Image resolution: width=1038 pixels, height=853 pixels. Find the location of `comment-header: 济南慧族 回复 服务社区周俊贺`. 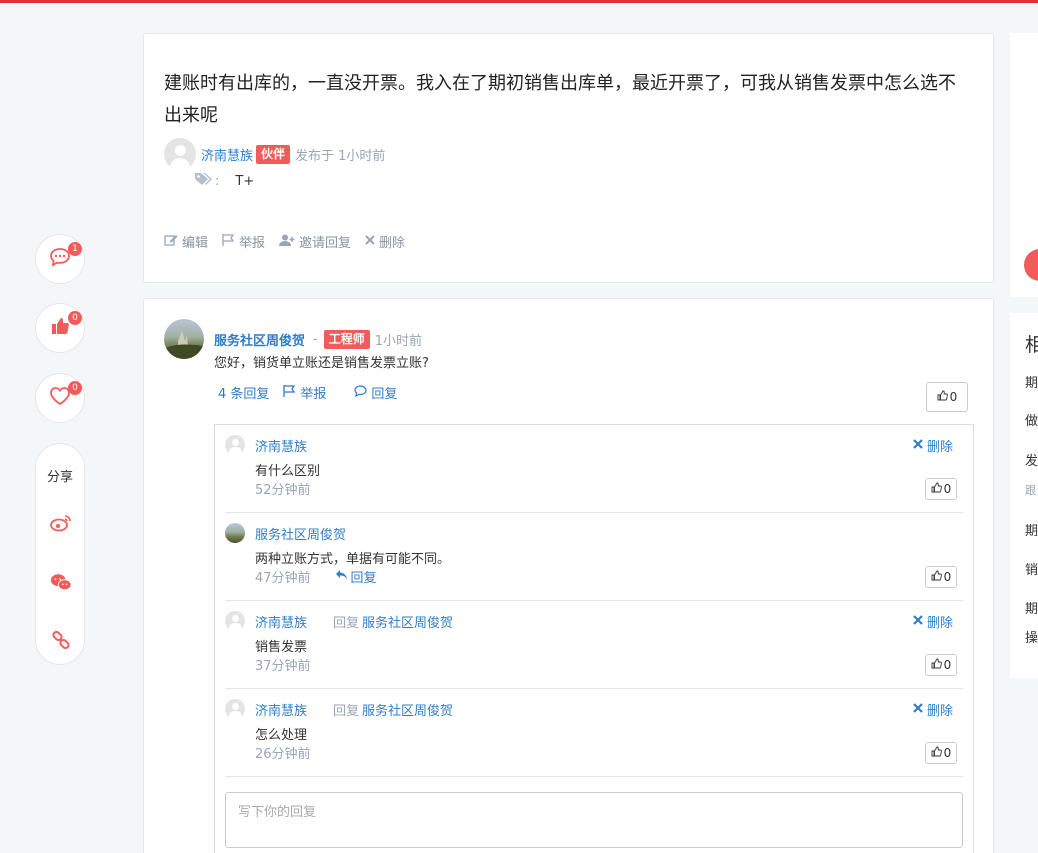

comment-header: 济南慧族 回复 服务社区周俊贺 is located at coordinates (339, 621).